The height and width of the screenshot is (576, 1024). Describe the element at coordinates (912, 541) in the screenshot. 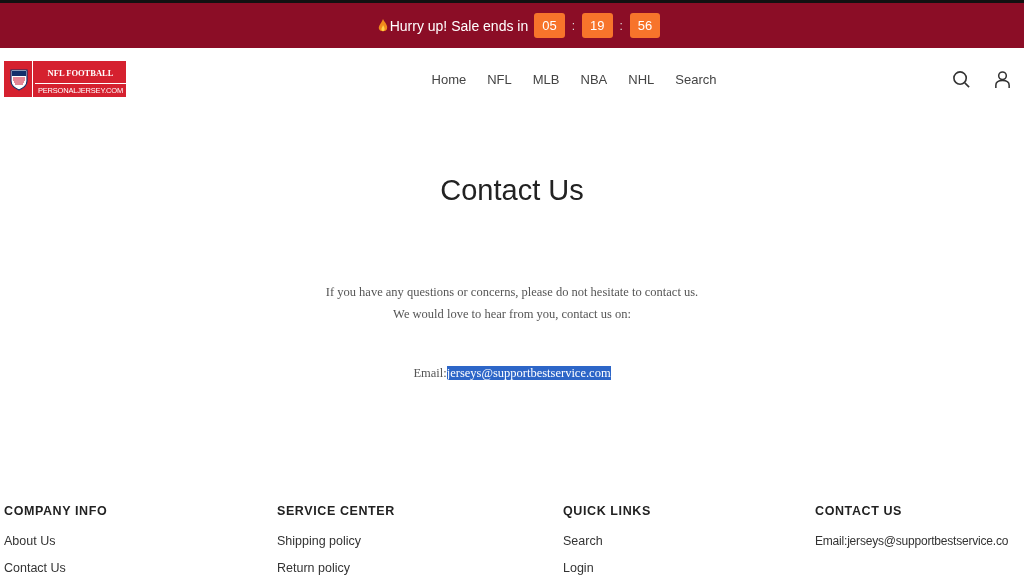

I see `footer-link: Email:jerseys@supportbestservice.co` at that location.